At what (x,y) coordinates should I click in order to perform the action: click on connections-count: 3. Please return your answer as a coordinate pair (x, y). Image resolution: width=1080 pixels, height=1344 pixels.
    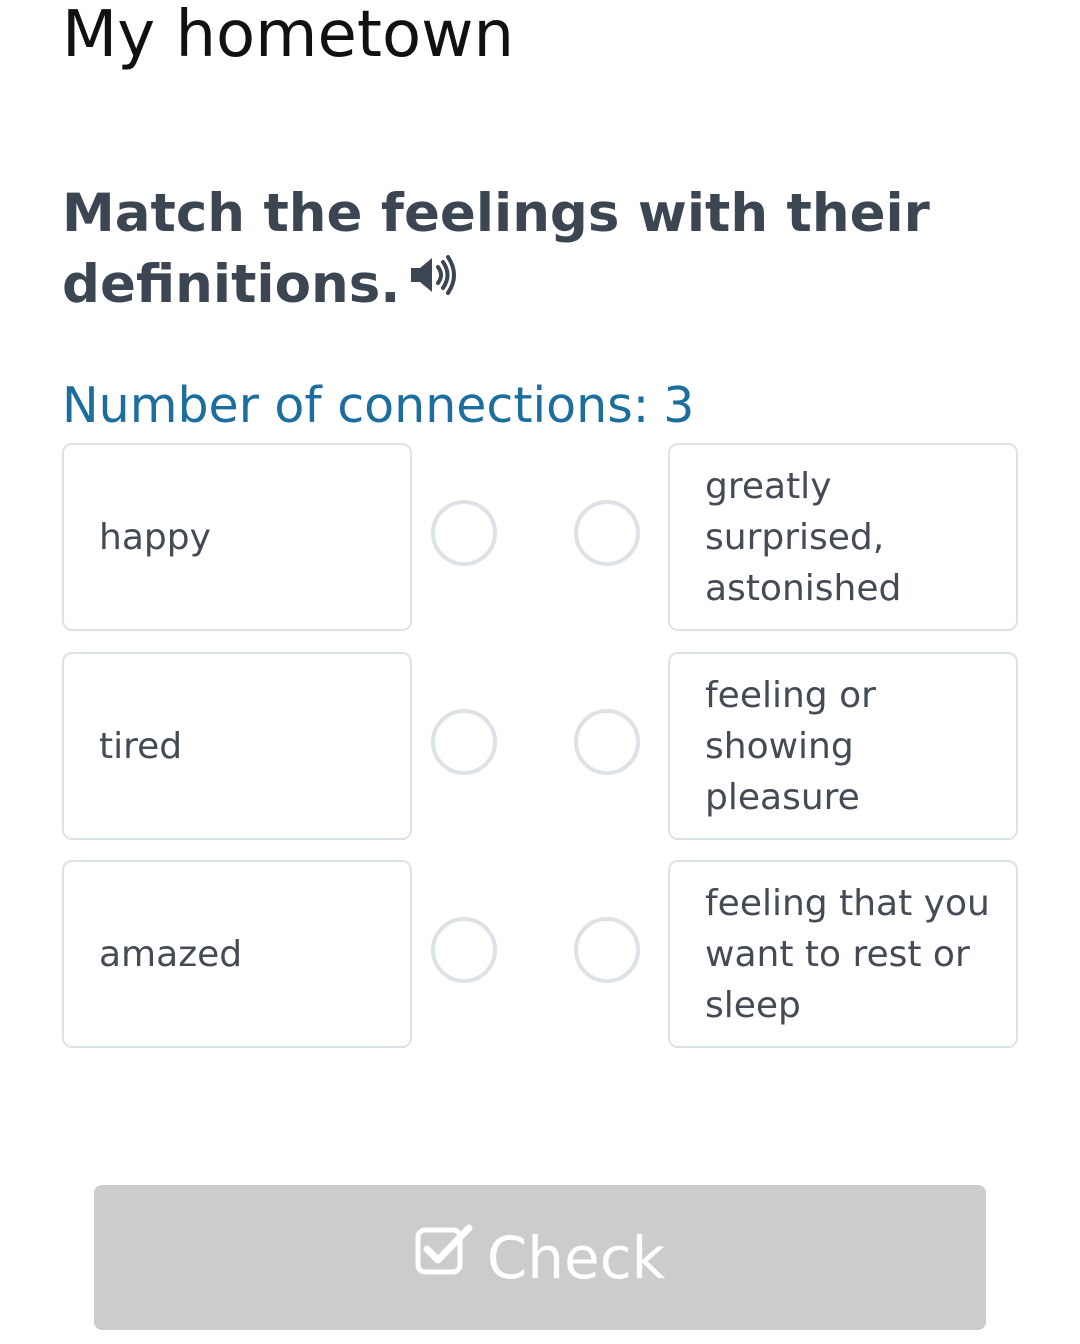
    Looking at the image, I should click on (679, 405).